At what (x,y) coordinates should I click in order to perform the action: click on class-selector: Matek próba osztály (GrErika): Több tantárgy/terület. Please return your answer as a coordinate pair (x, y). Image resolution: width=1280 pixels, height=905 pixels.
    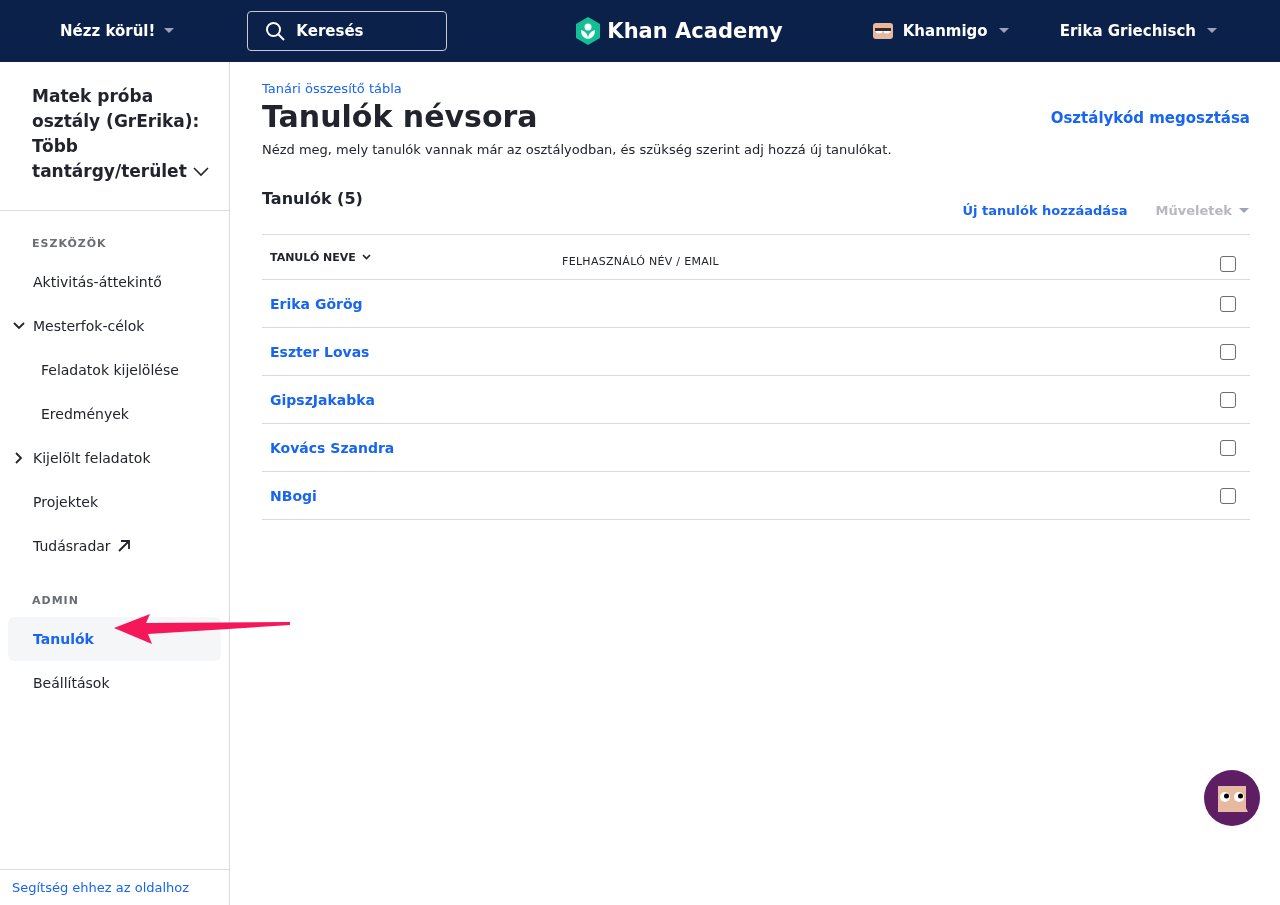
    Looking at the image, I should click on (126, 134).